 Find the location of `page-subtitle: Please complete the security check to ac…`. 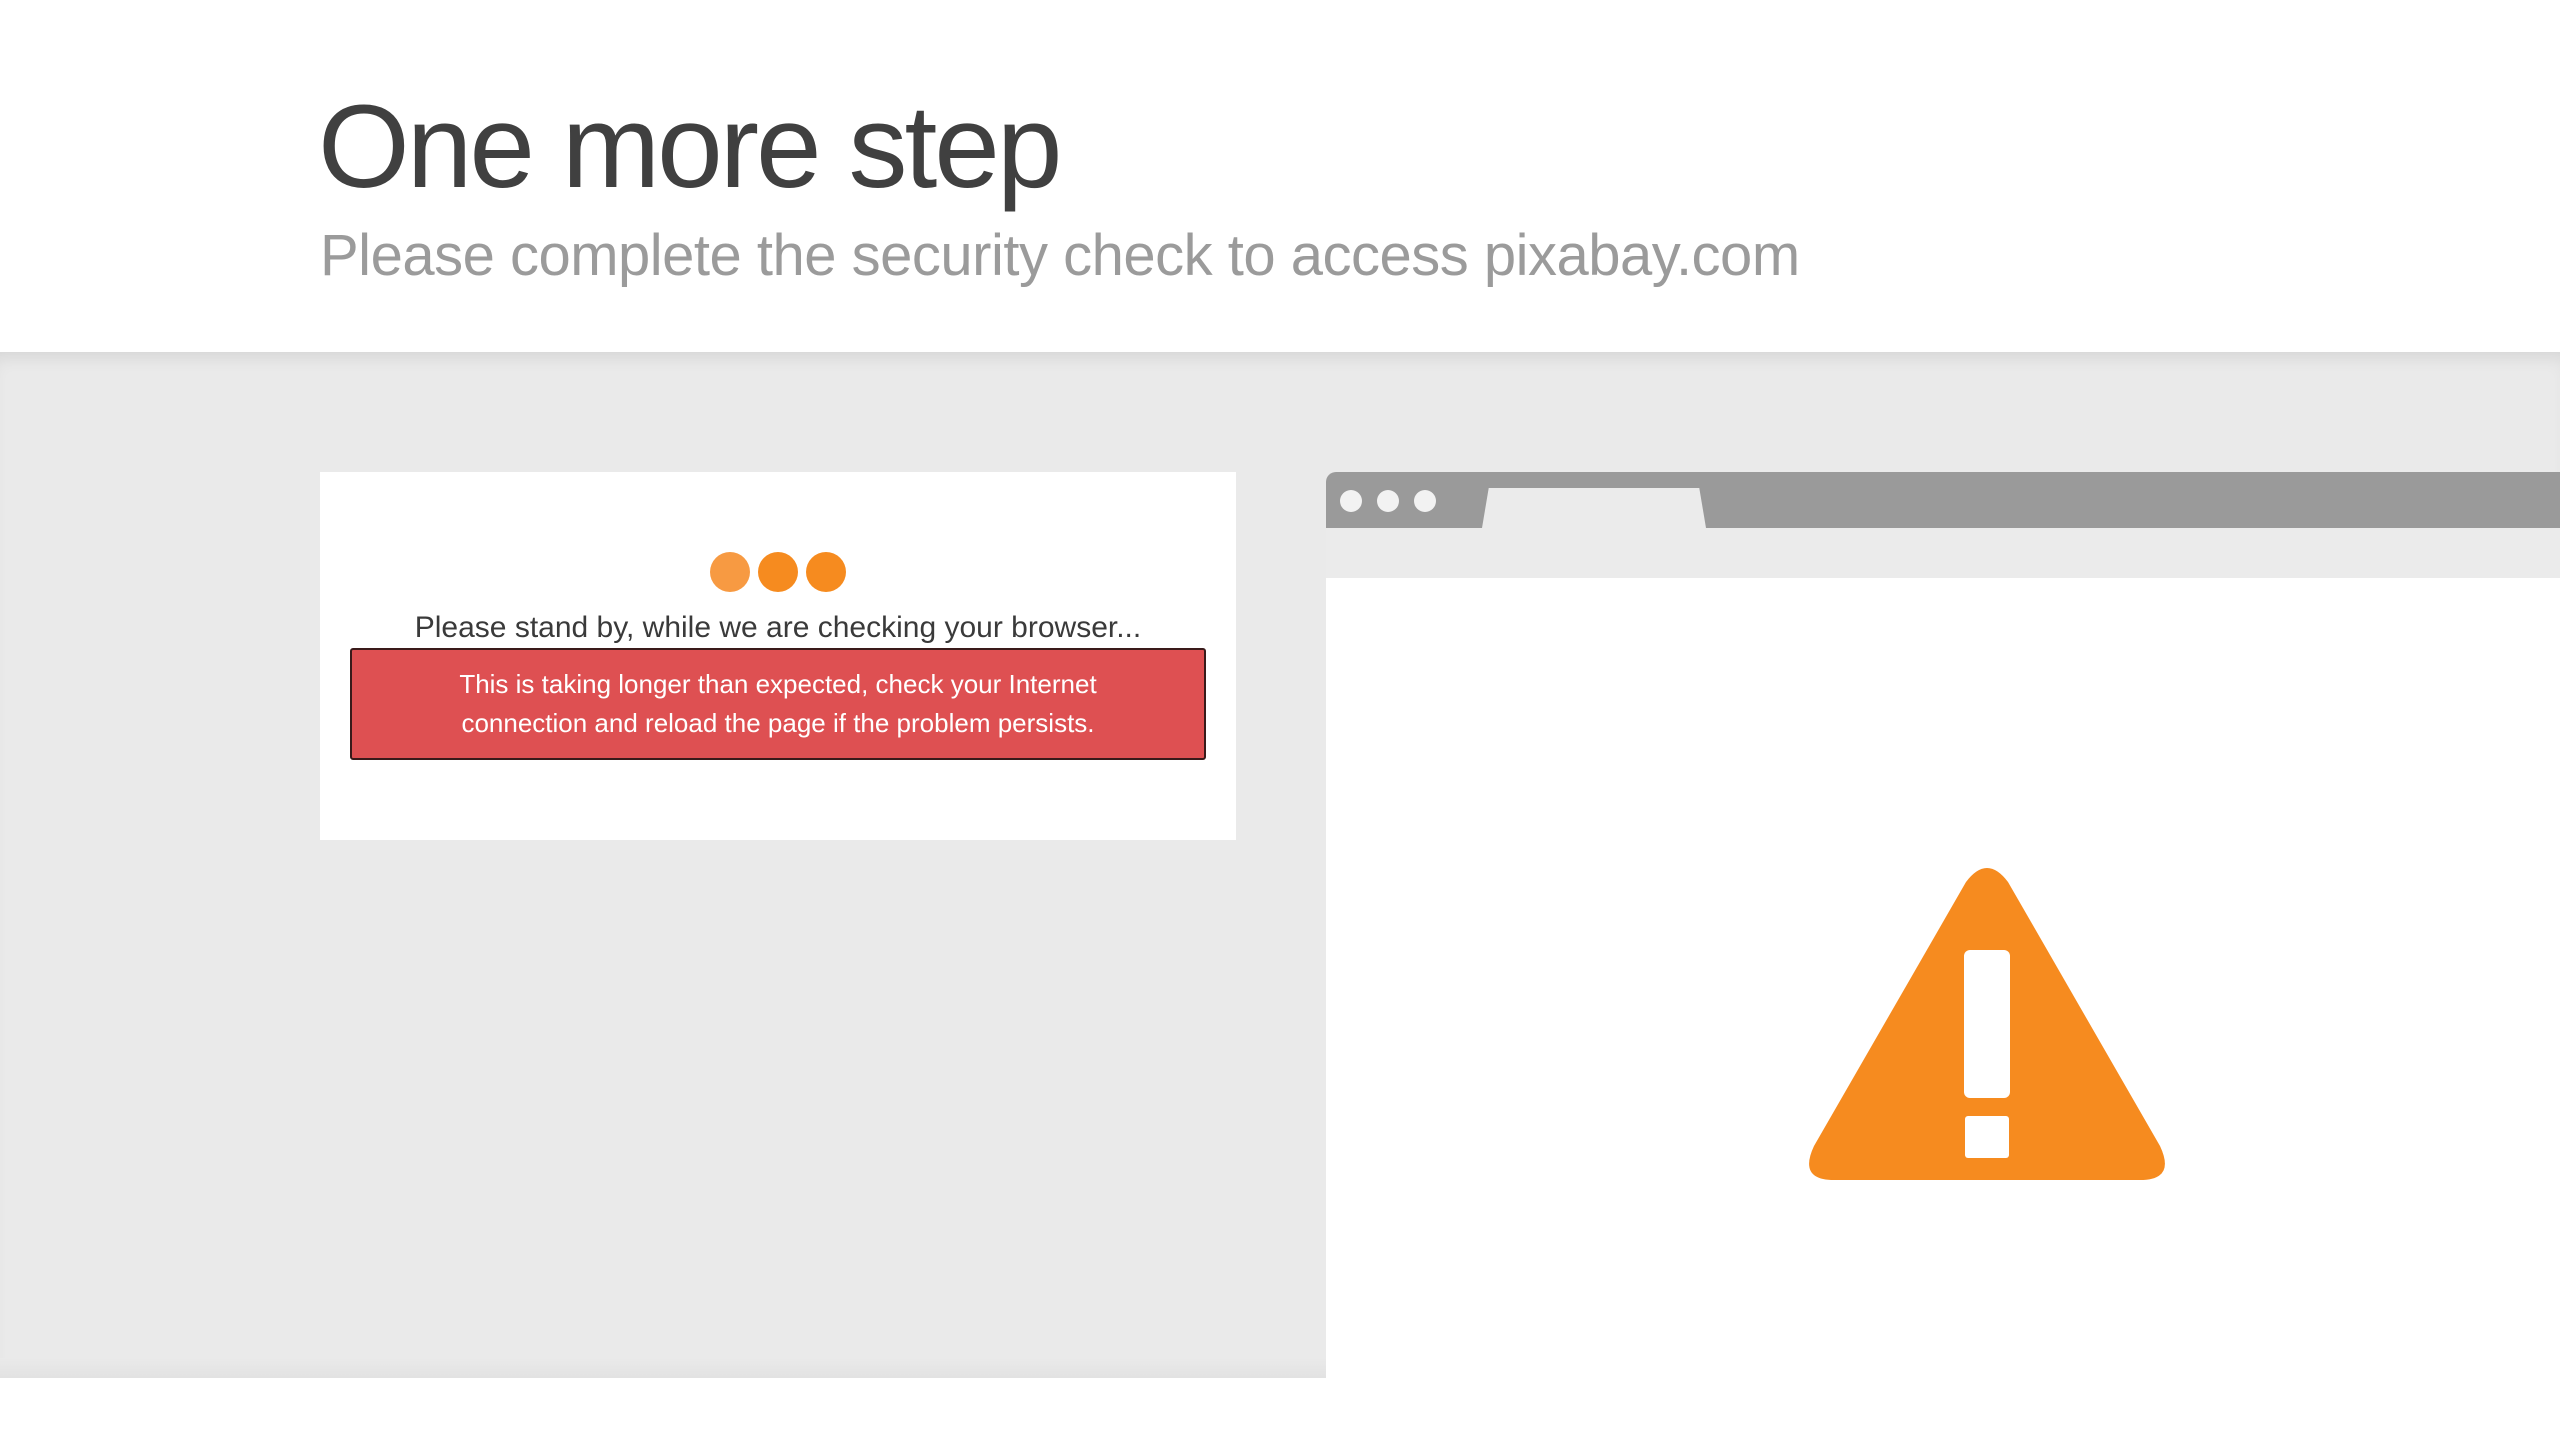

page-subtitle: Please complete the security check to ac… is located at coordinates (1060, 255).